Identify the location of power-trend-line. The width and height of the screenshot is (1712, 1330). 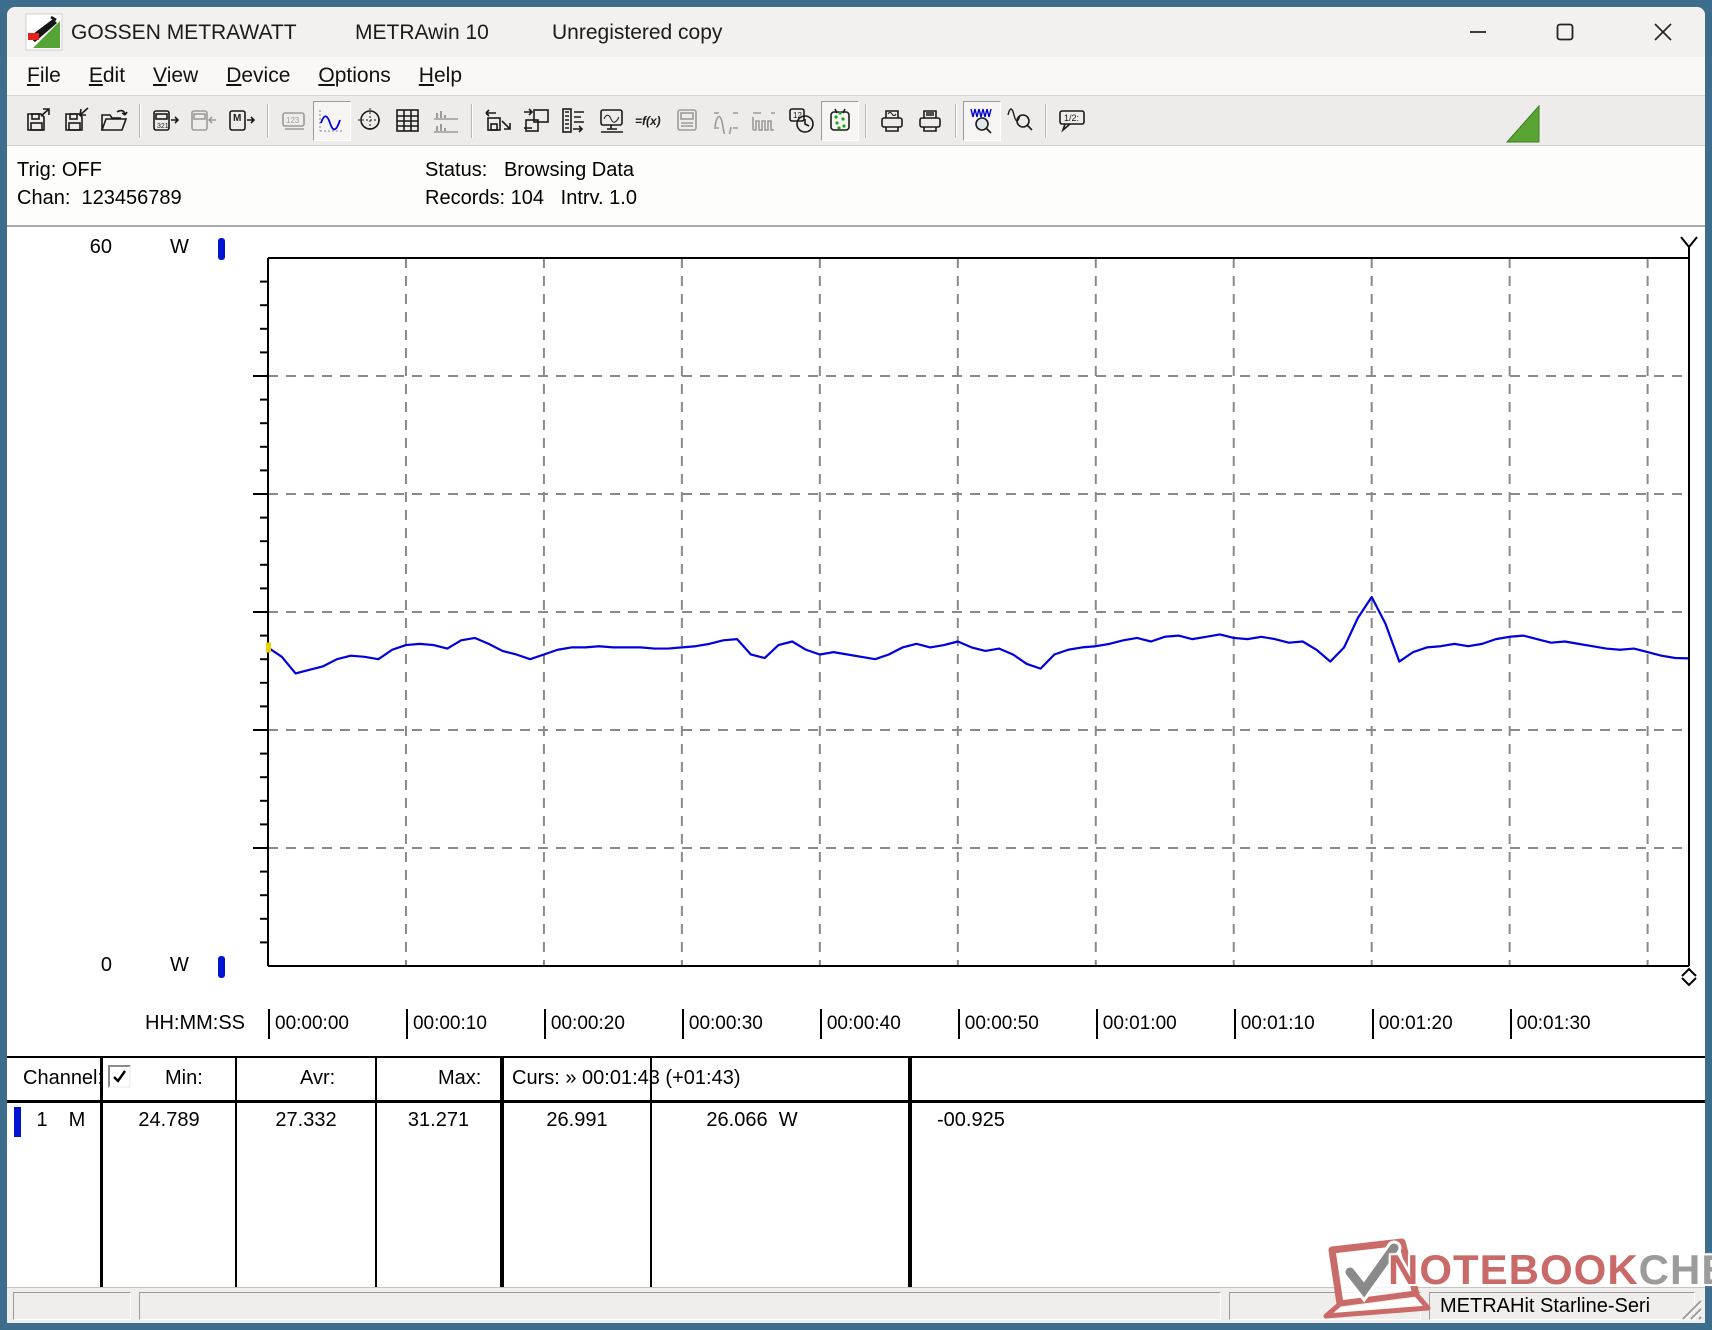
(978, 635).